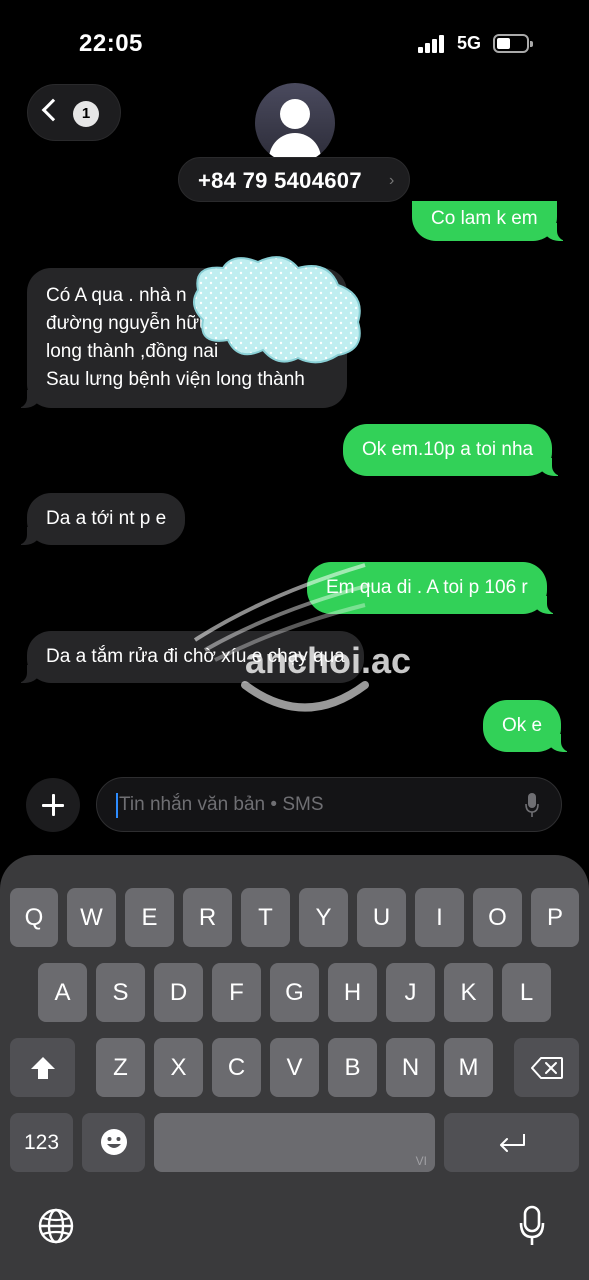 Image resolution: width=589 pixels, height=1280 pixels. What do you see at coordinates (352, 1067) in the screenshot?
I see `key-b: B` at bounding box center [352, 1067].